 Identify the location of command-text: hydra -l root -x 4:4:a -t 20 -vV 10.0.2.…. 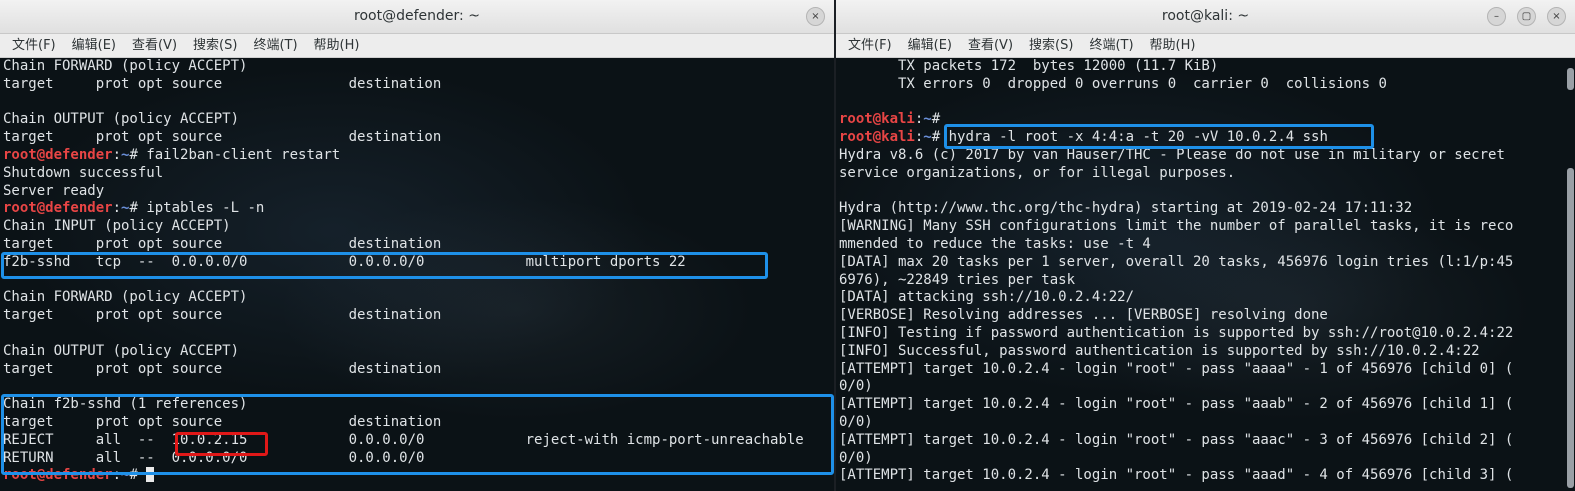
(1138, 137).